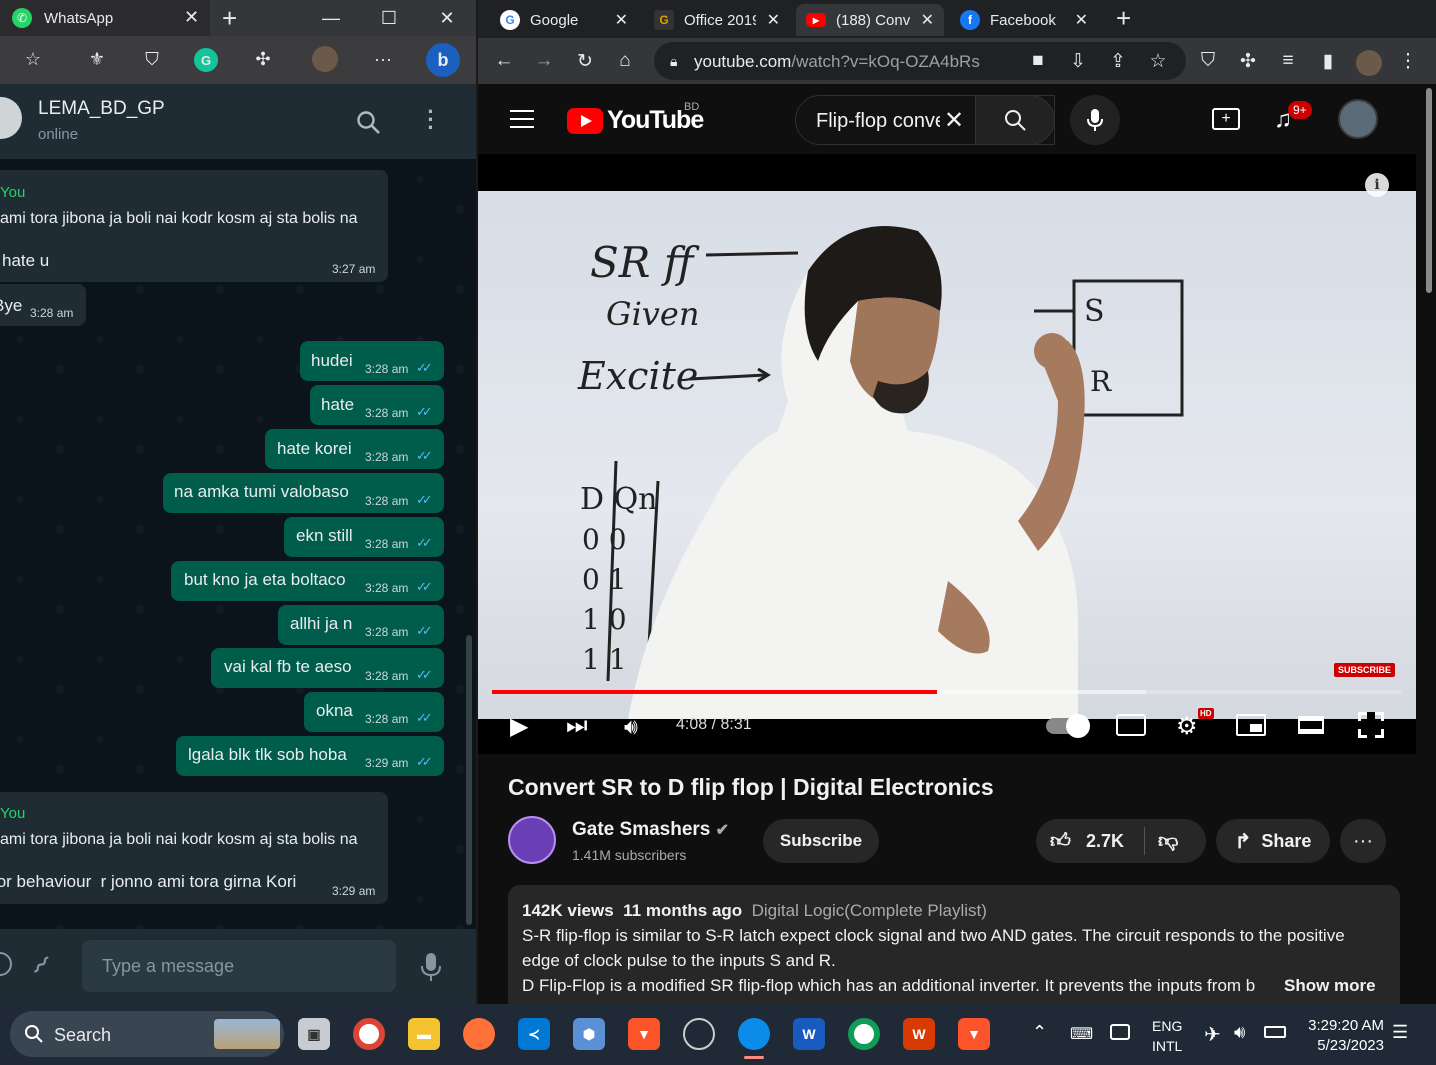  What do you see at coordinates (878, 121) in the screenshot?
I see `search-input: Flip-flop conve` at bounding box center [878, 121].